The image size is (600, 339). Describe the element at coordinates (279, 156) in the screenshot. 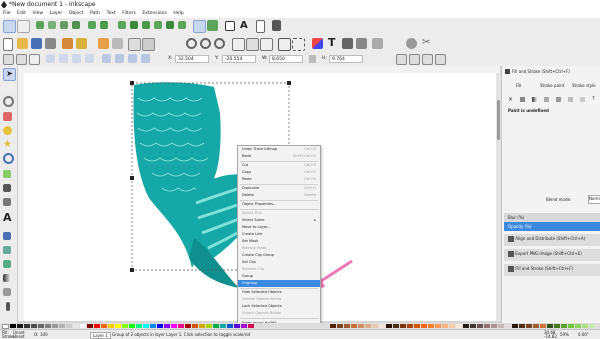

I see `menu-item-redo: Redo Shift+Ctrl+Z` at that location.